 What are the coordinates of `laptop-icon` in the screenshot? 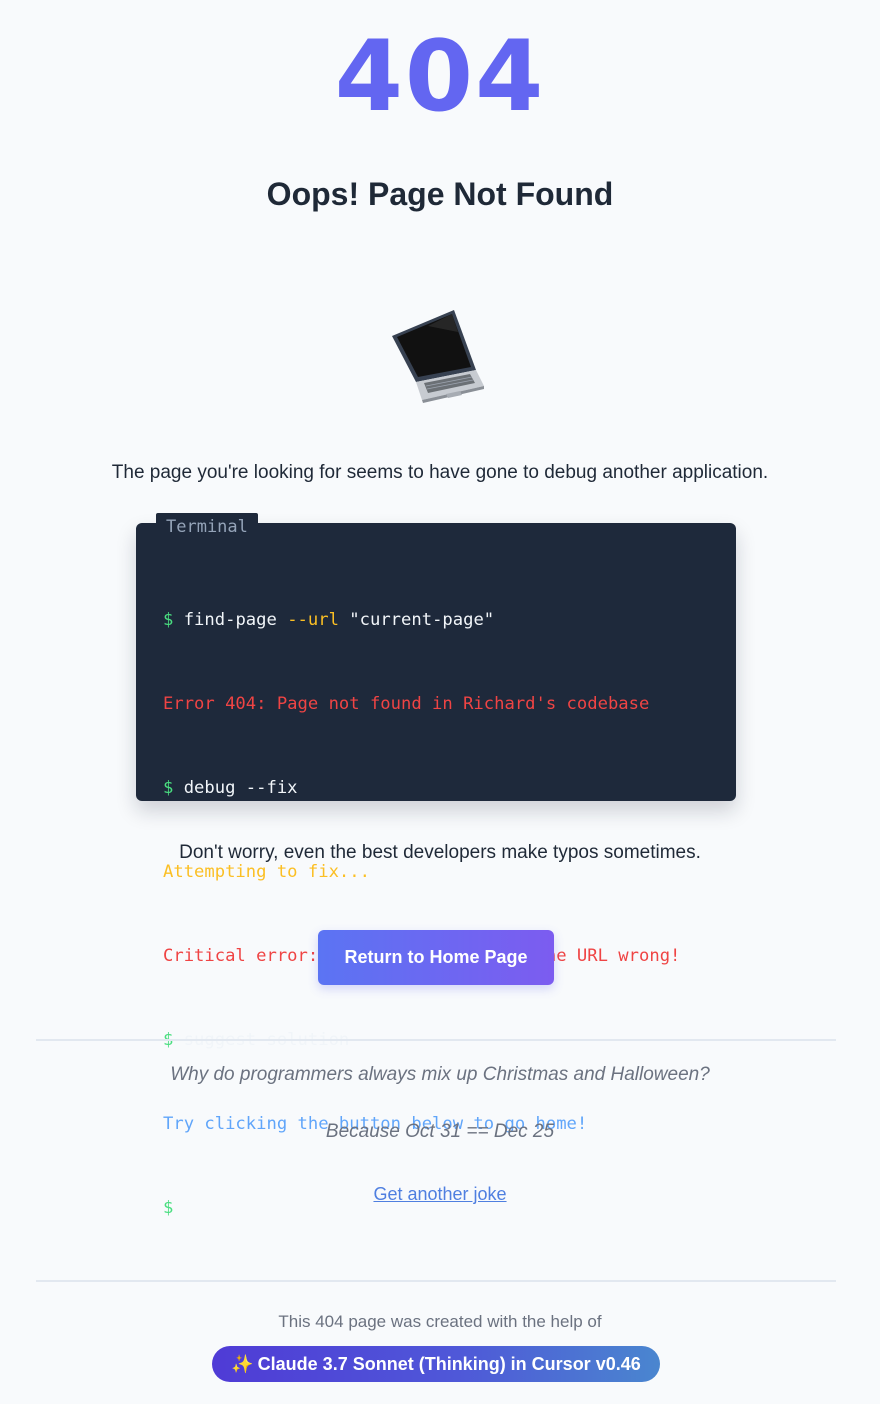 It's located at (438, 354).